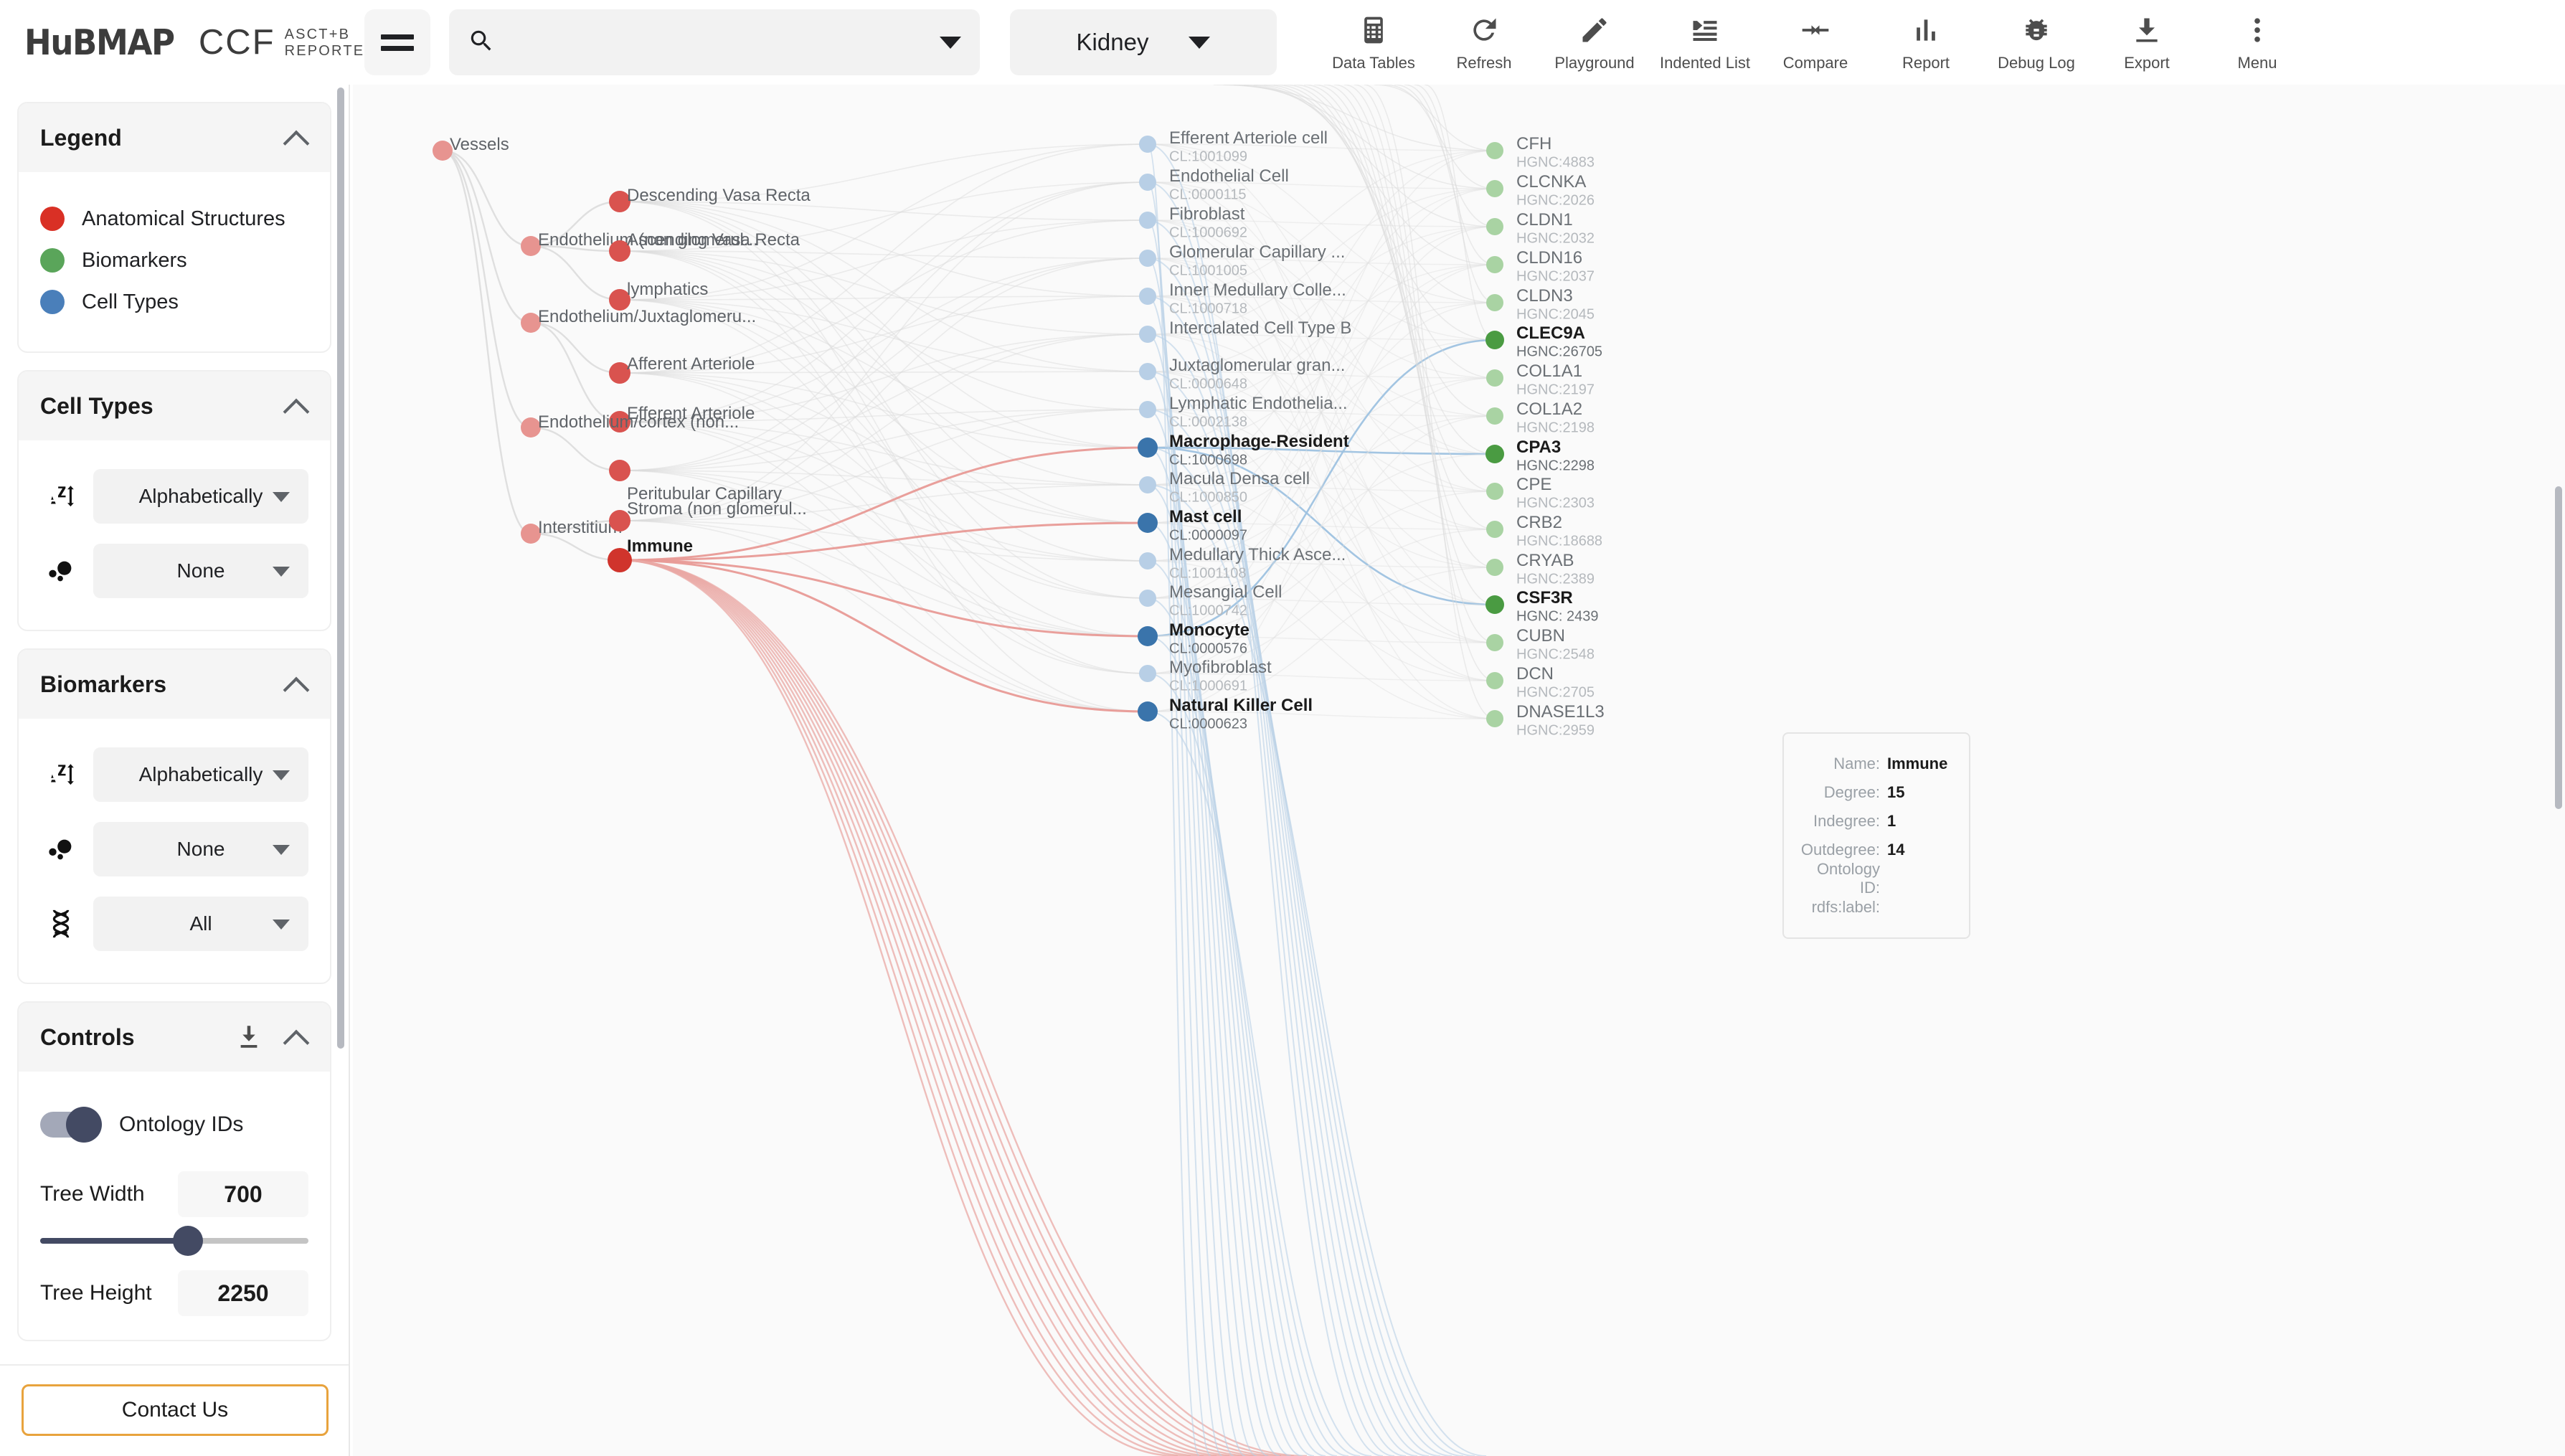 The image size is (2565, 1456). What do you see at coordinates (174, 302) in the screenshot?
I see `legend-item-cell-types: Cell Types` at bounding box center [174, 302].